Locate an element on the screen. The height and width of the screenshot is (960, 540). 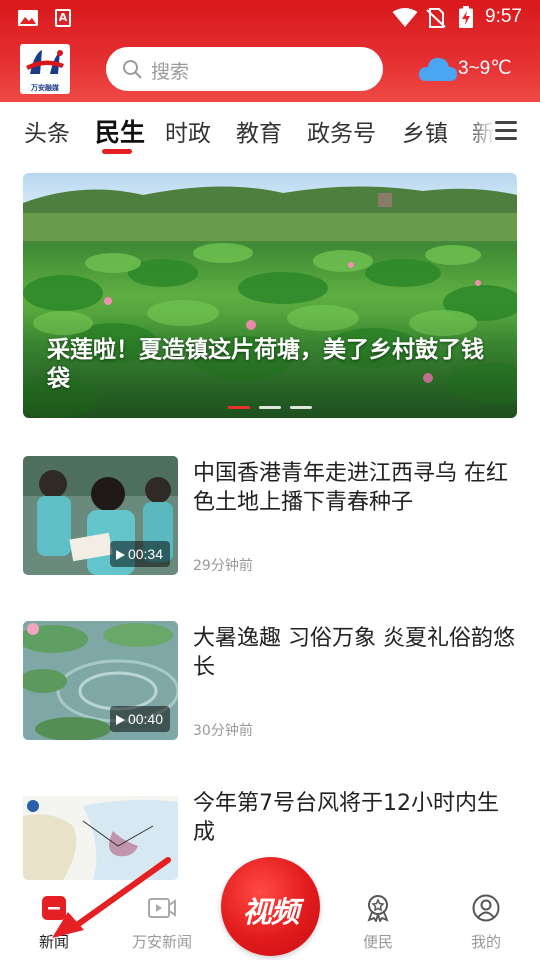
gallery-icon is located at coordinates (28, 18).